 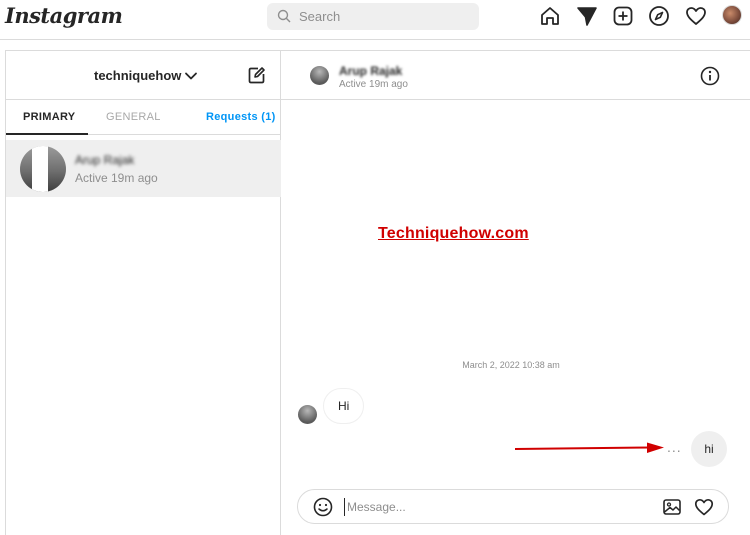 What do you see at coordinates (659, 16) in the screenshot?
I see `explore-icon` at bounding box center [659, 16].